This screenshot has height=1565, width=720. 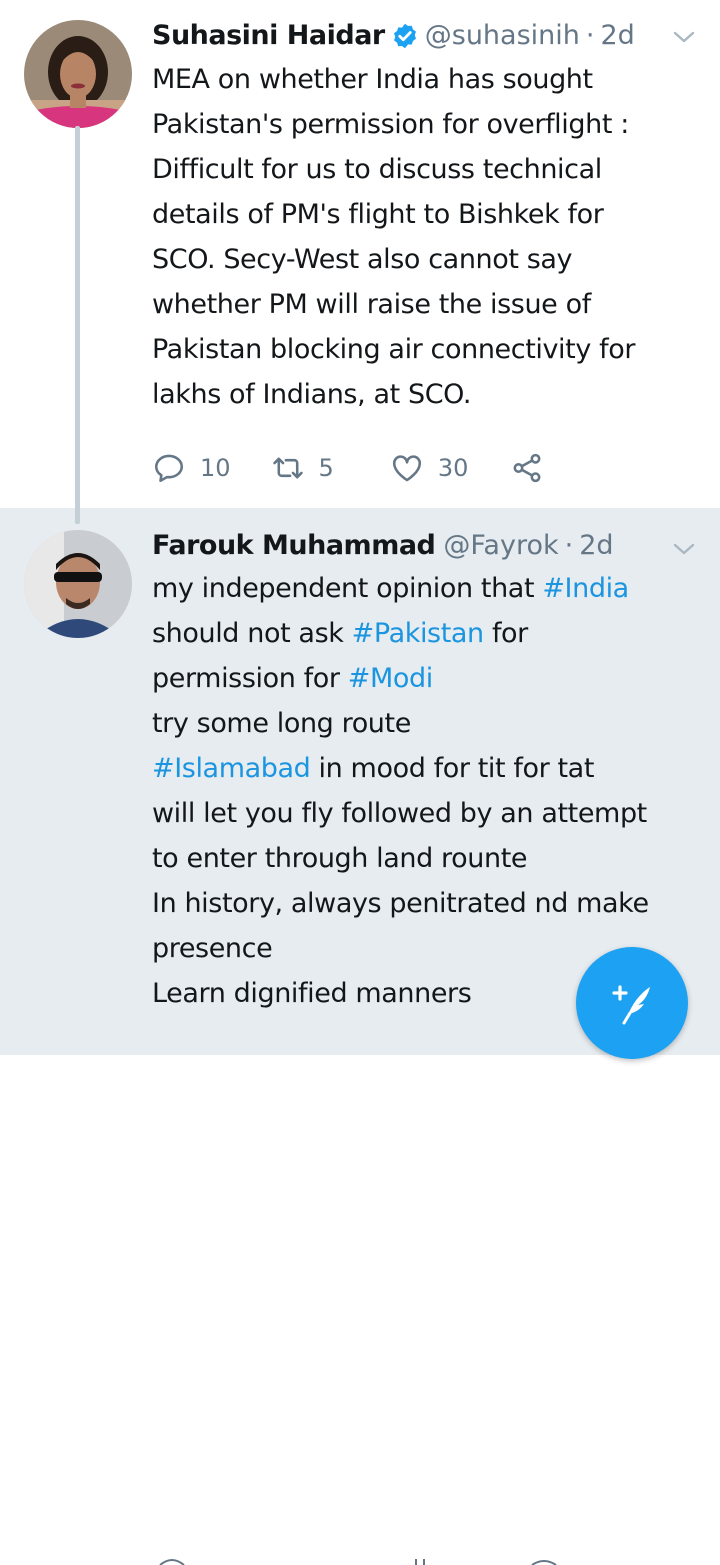 What do you see at coordinates (347, 588) in the screenshot?
I see `text-segment: my independent opinion that` at bounding box center [347, 588].